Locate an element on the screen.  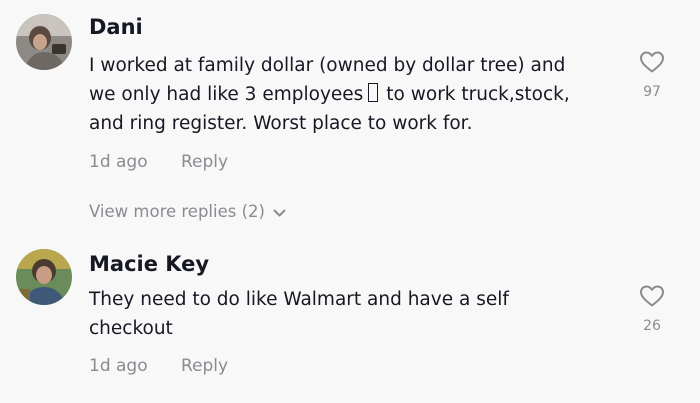
like-button: 97 is located at coordinates (652, 75).